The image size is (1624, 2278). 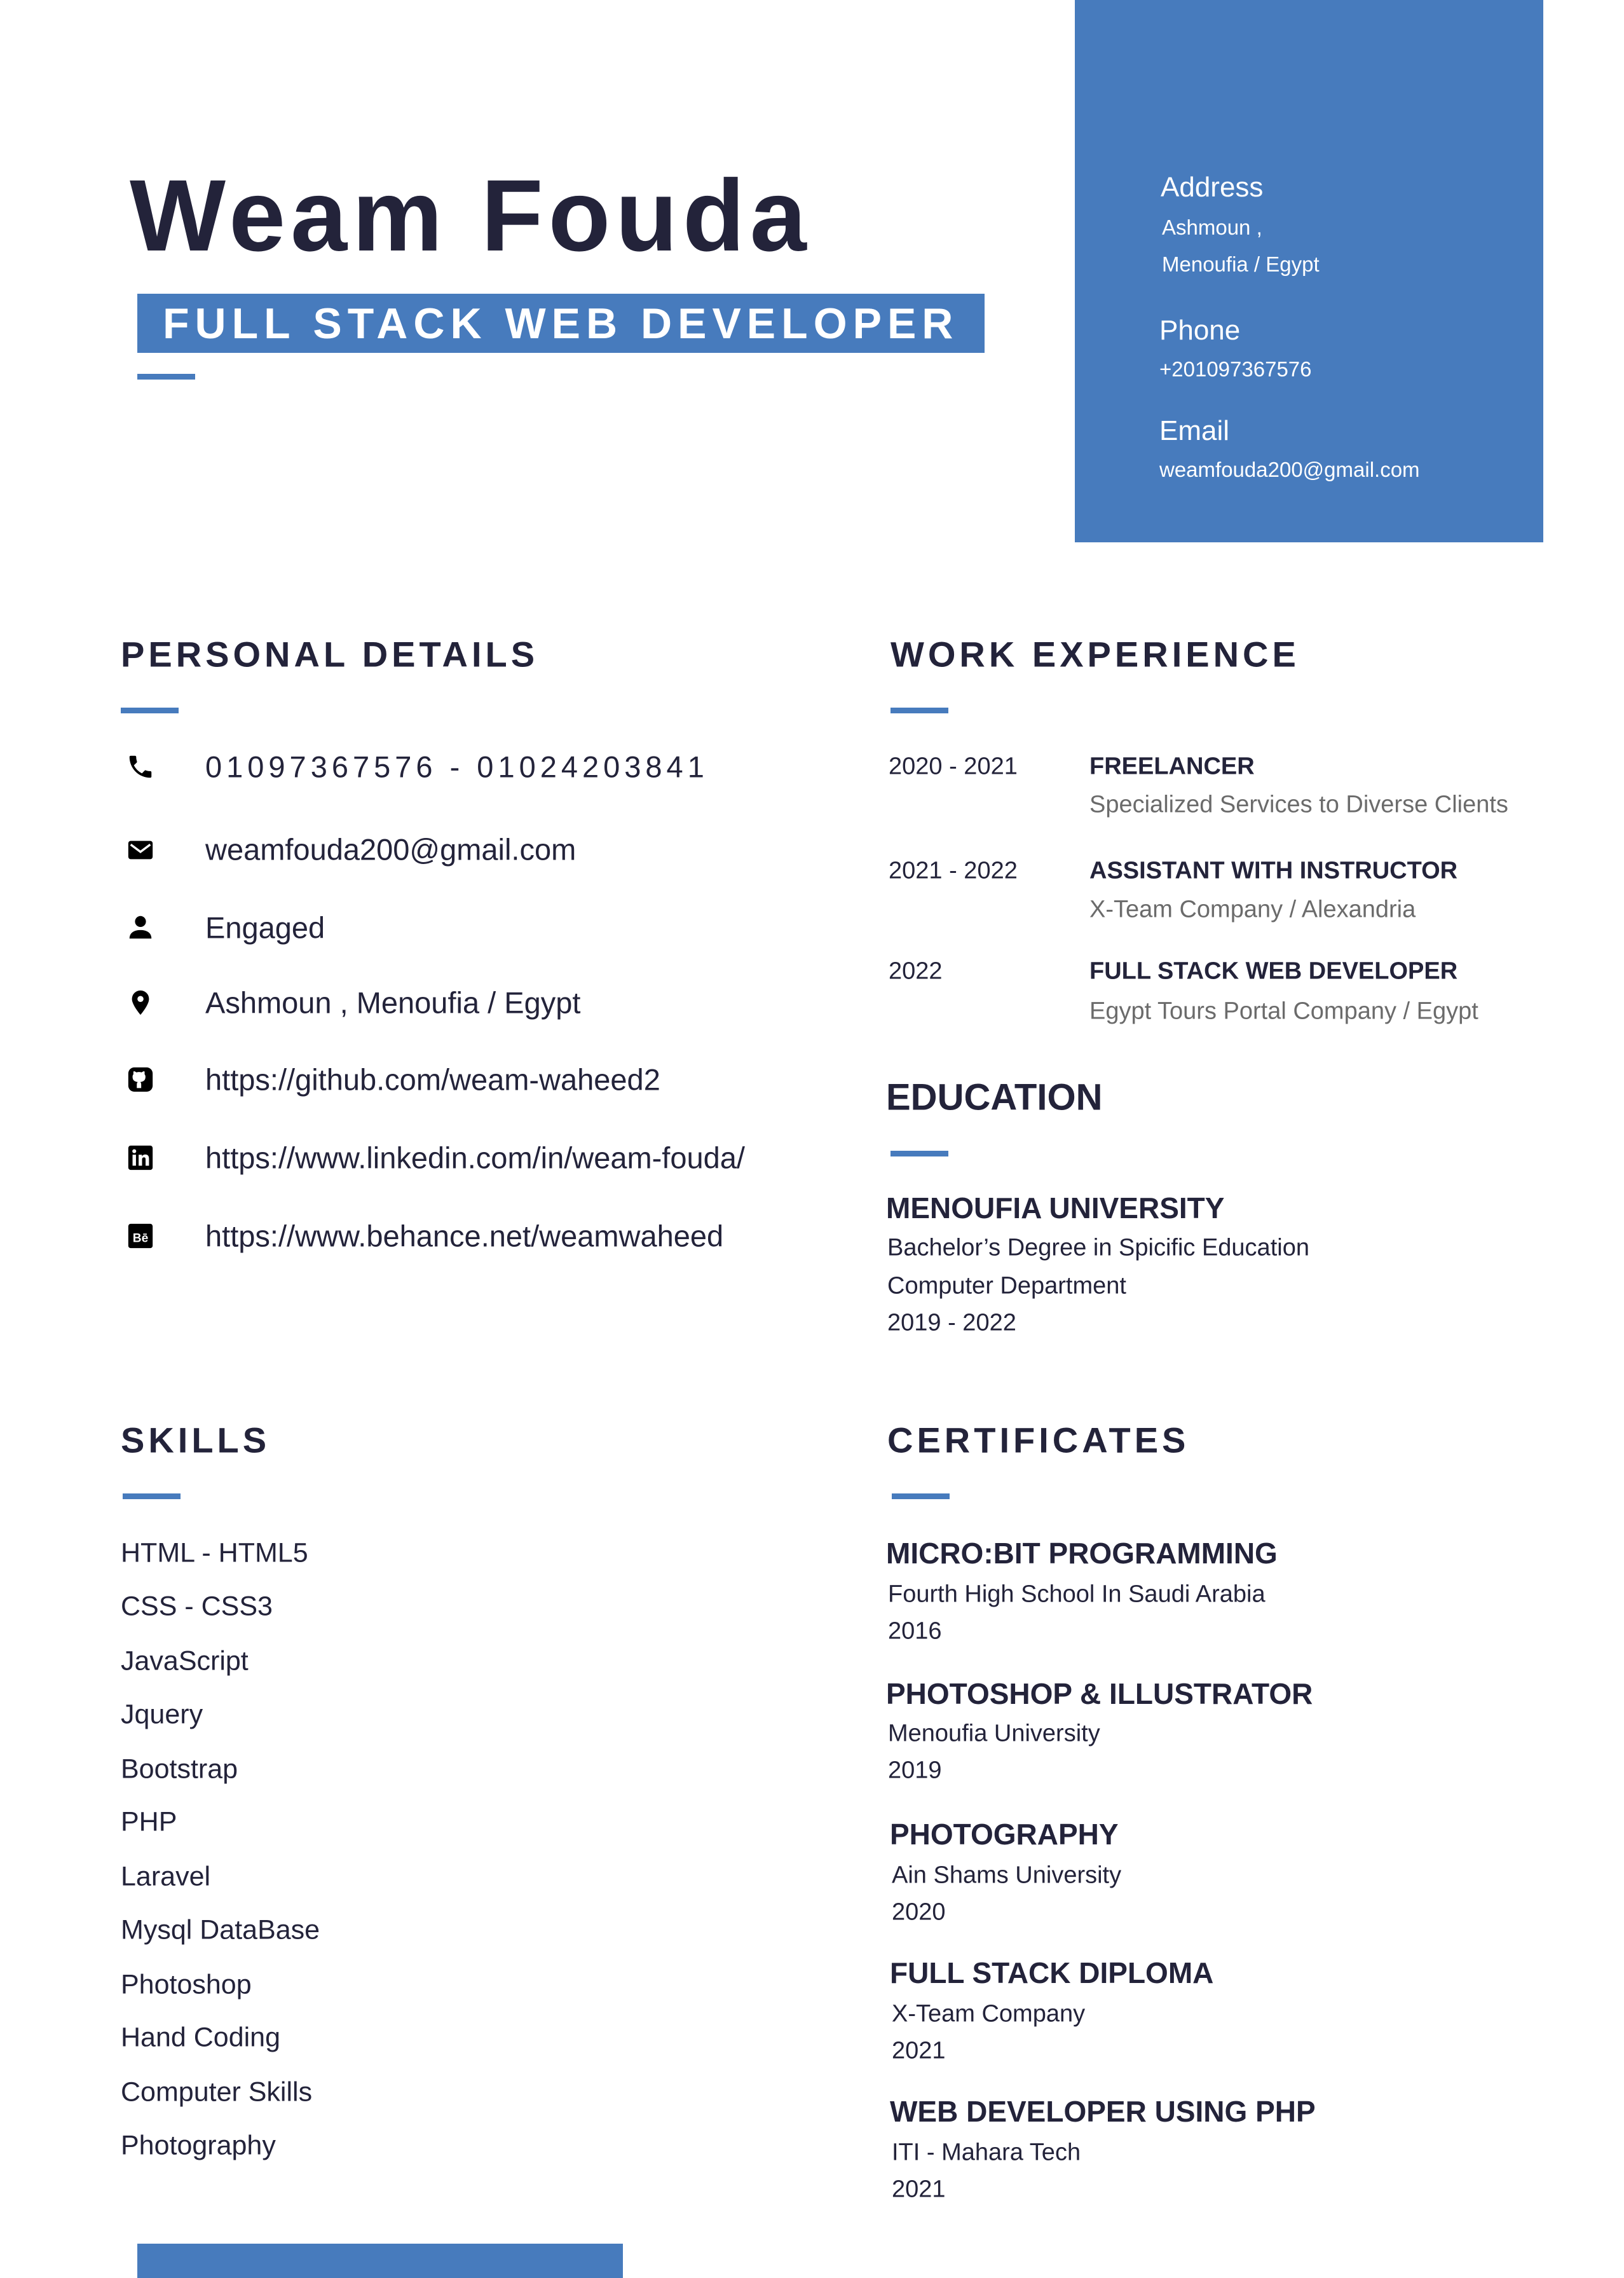 I want to click on behance-icon: Bē, so click(x=140, y=1236).